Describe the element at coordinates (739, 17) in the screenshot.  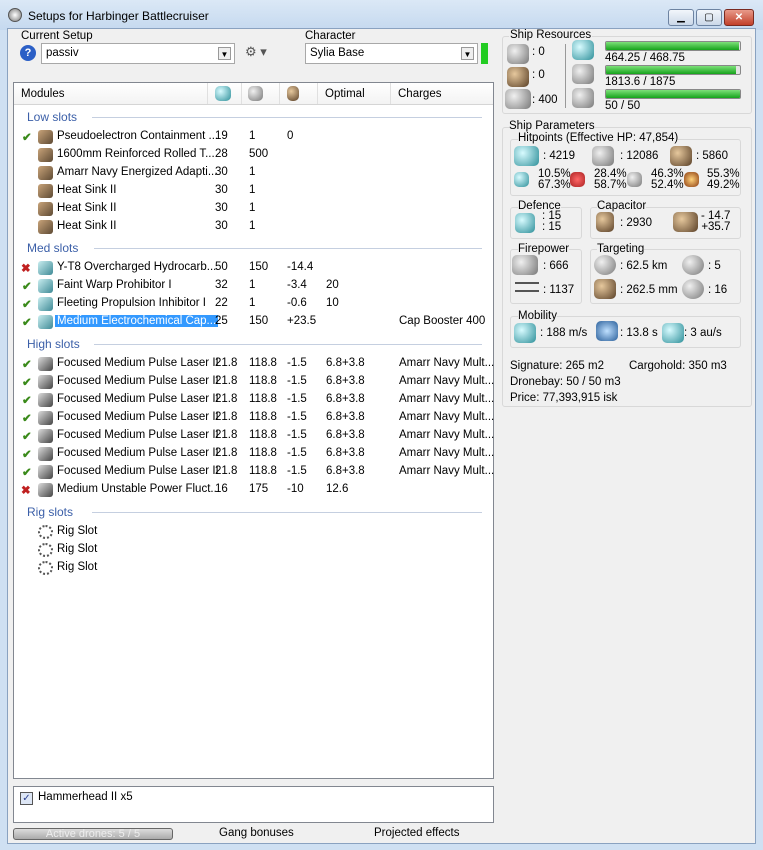
I see `close-button: ✕` at that location.